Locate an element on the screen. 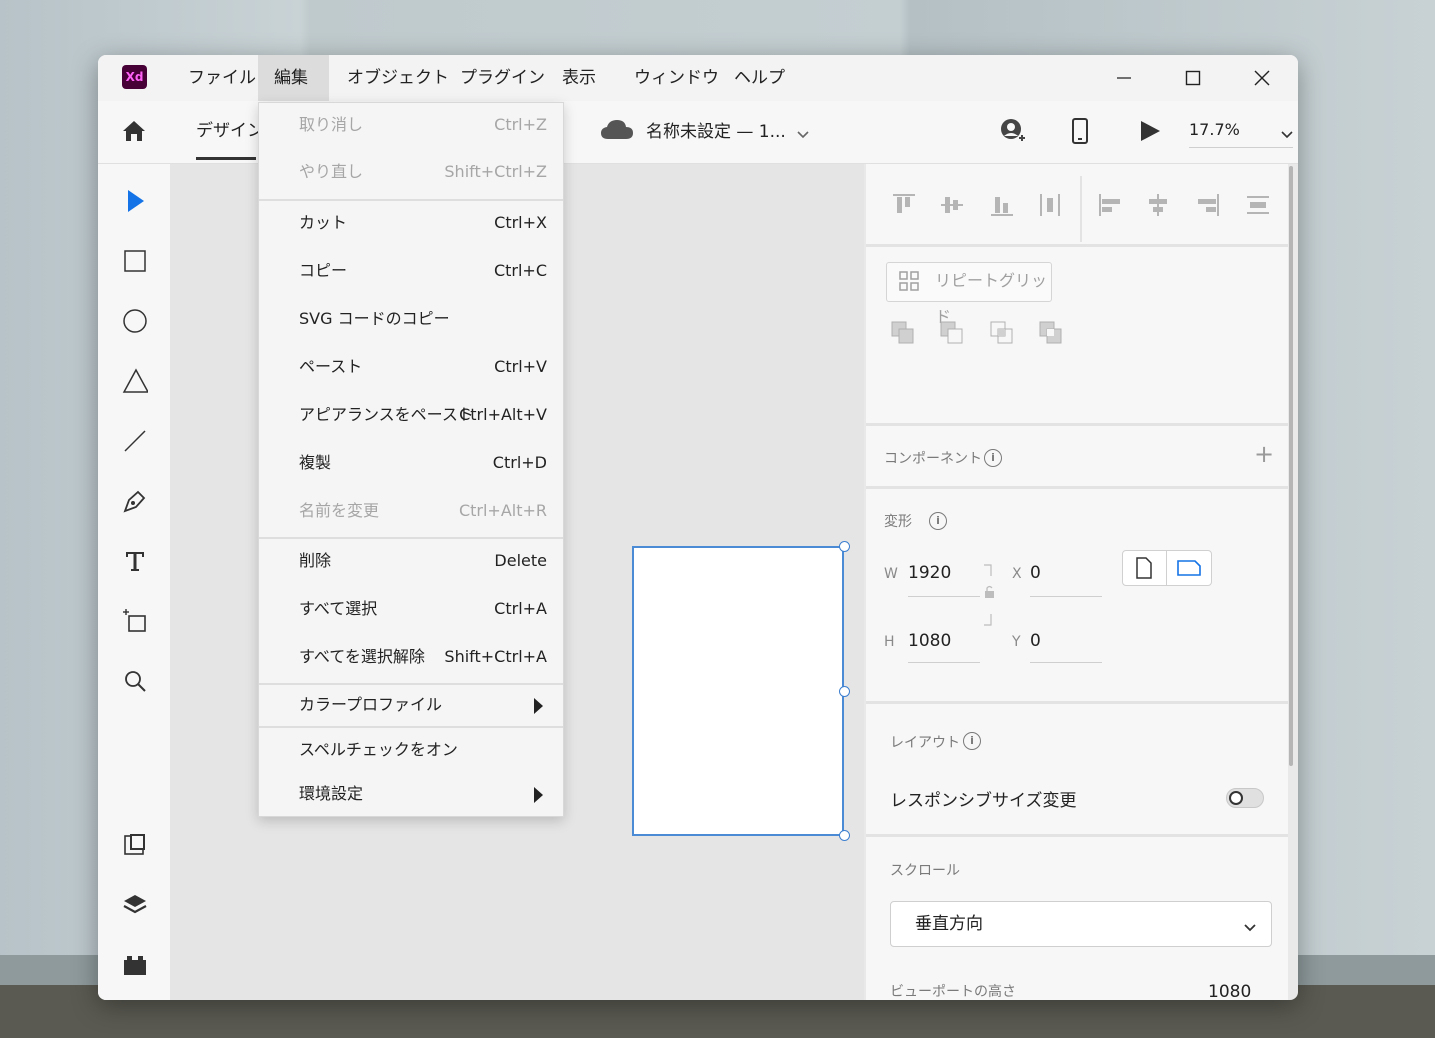 This screenshot has height=1038, width=1435. menu-edit: 編集 is located at coordinates (293, 78).